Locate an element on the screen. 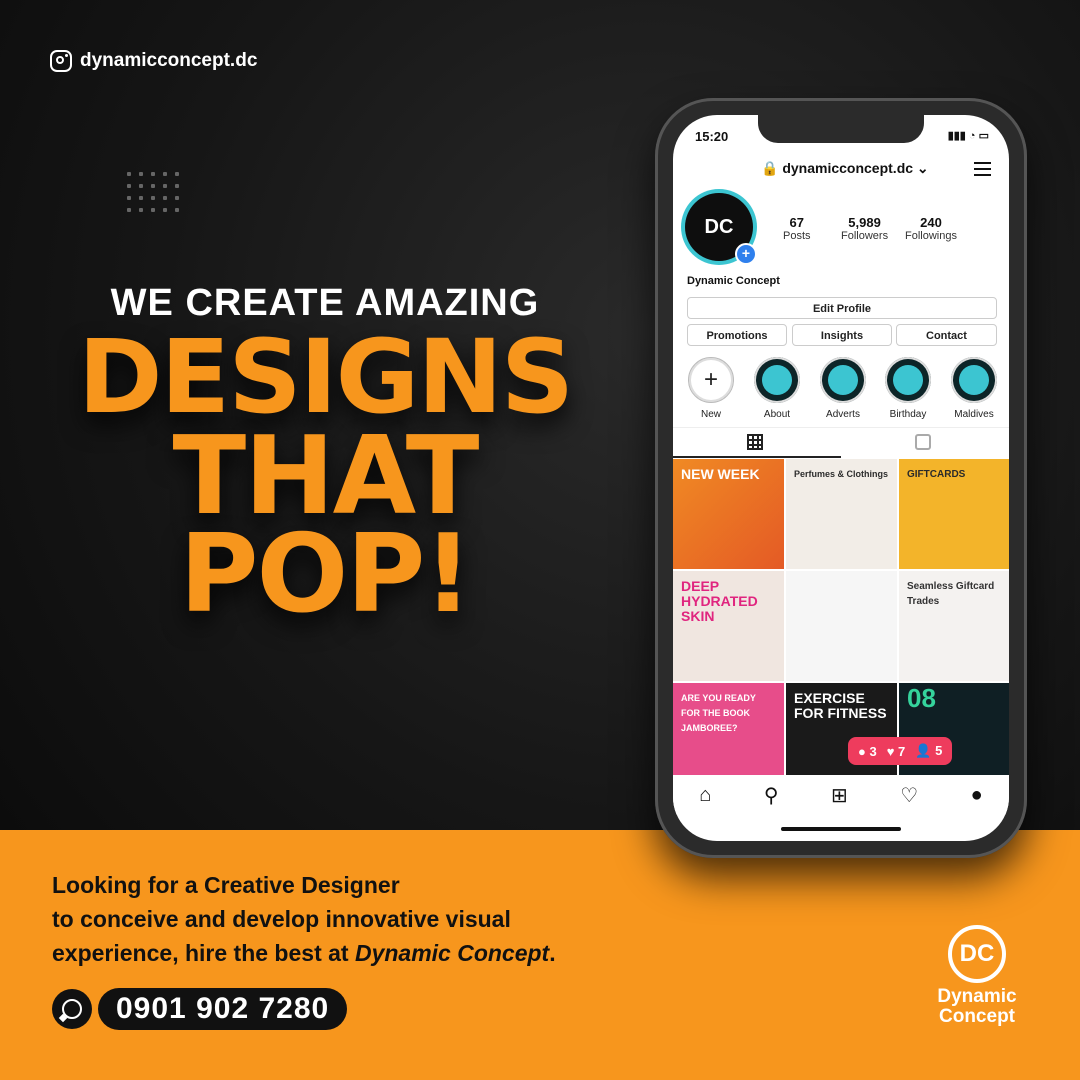 The width and height of the screenshot is (1080, 1080). status-icons: ▮▮▮ ◔ ▭ is located at coordinates (968, 136).